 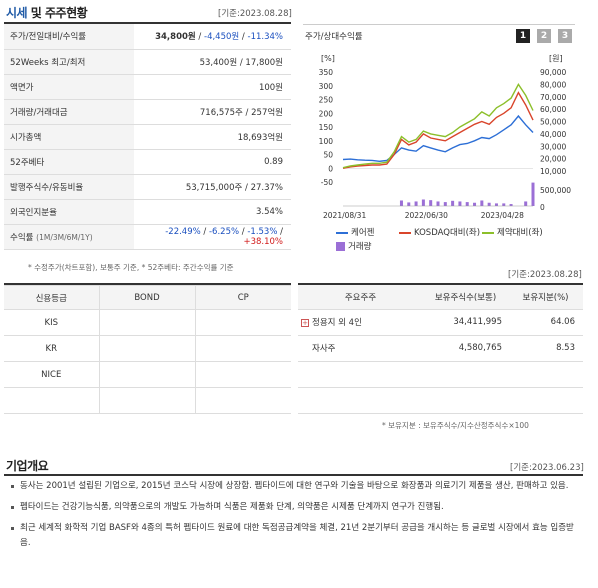 What do you see at coordinates (465, 322) in the screenshot?
I see `shares-cell: 34,411,995` at bounding box center [465, 322].